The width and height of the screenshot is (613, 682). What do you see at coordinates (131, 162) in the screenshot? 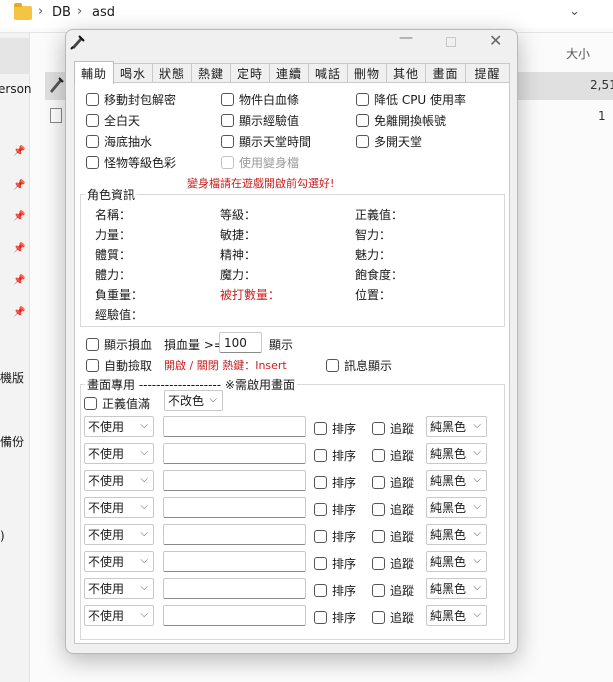
I see `checkbox-monster-level-color: 怪物等級色彩` at bounding box center [131, 162].